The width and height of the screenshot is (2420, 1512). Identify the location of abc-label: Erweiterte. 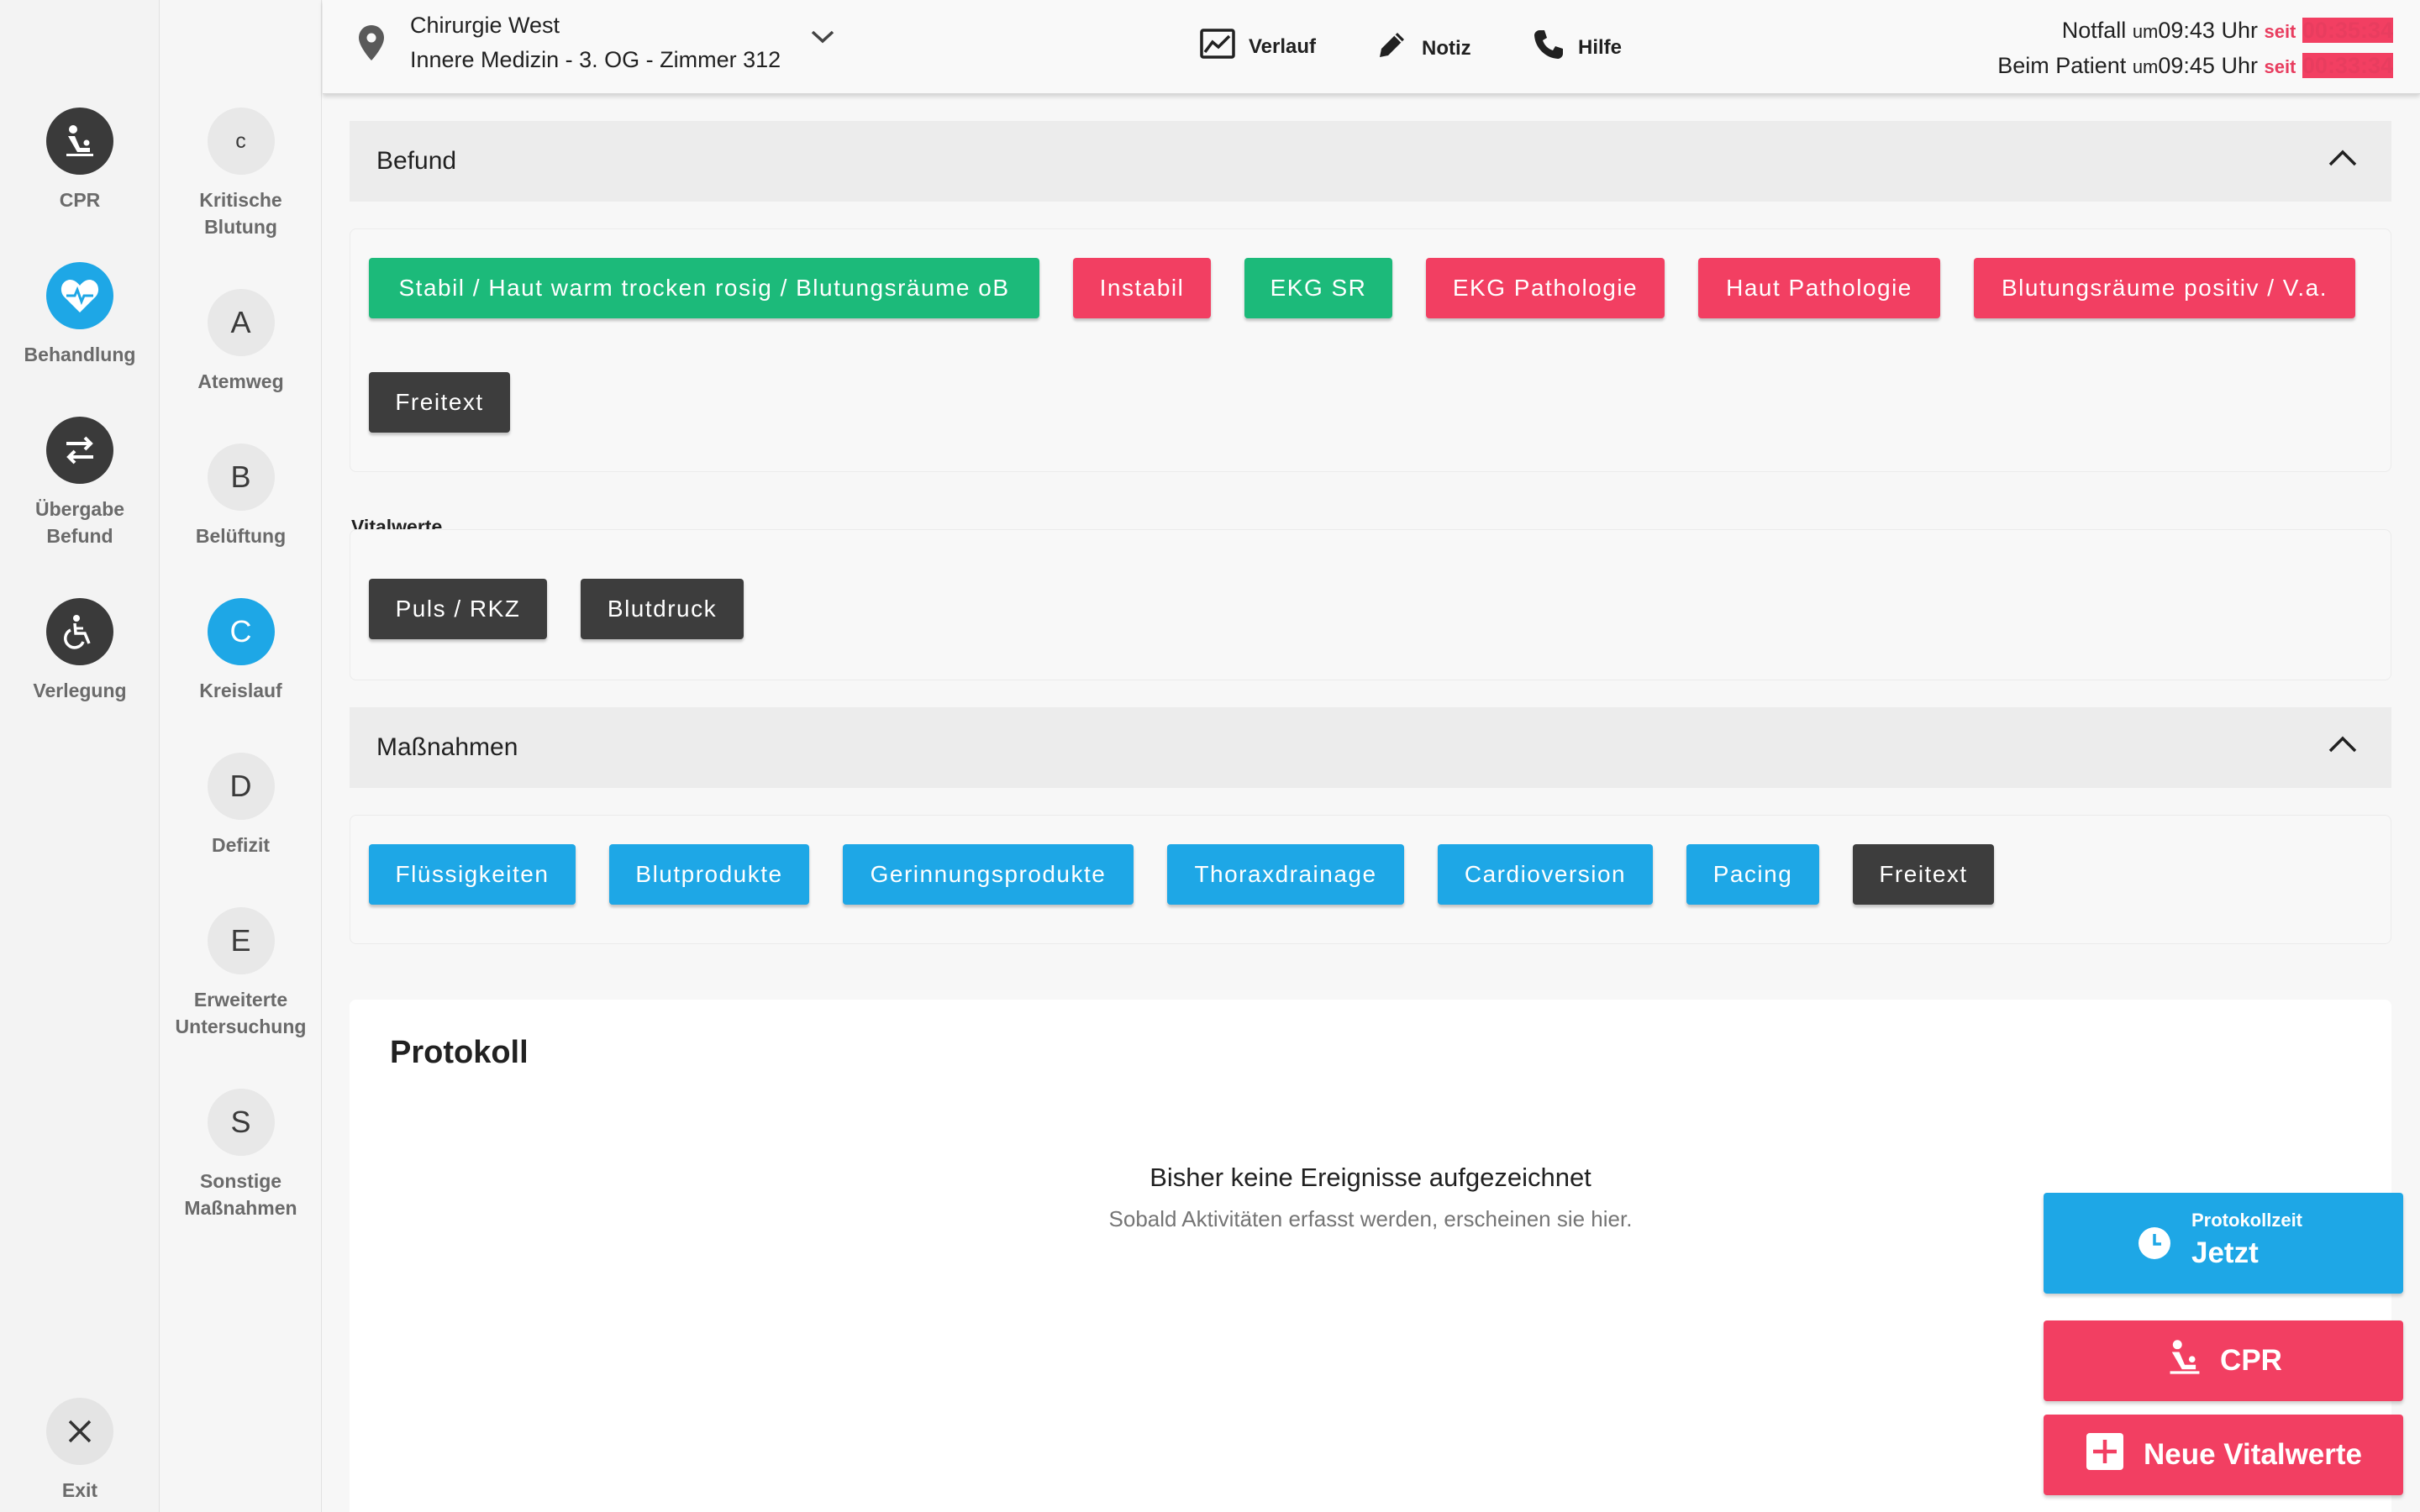
(240, 1000).